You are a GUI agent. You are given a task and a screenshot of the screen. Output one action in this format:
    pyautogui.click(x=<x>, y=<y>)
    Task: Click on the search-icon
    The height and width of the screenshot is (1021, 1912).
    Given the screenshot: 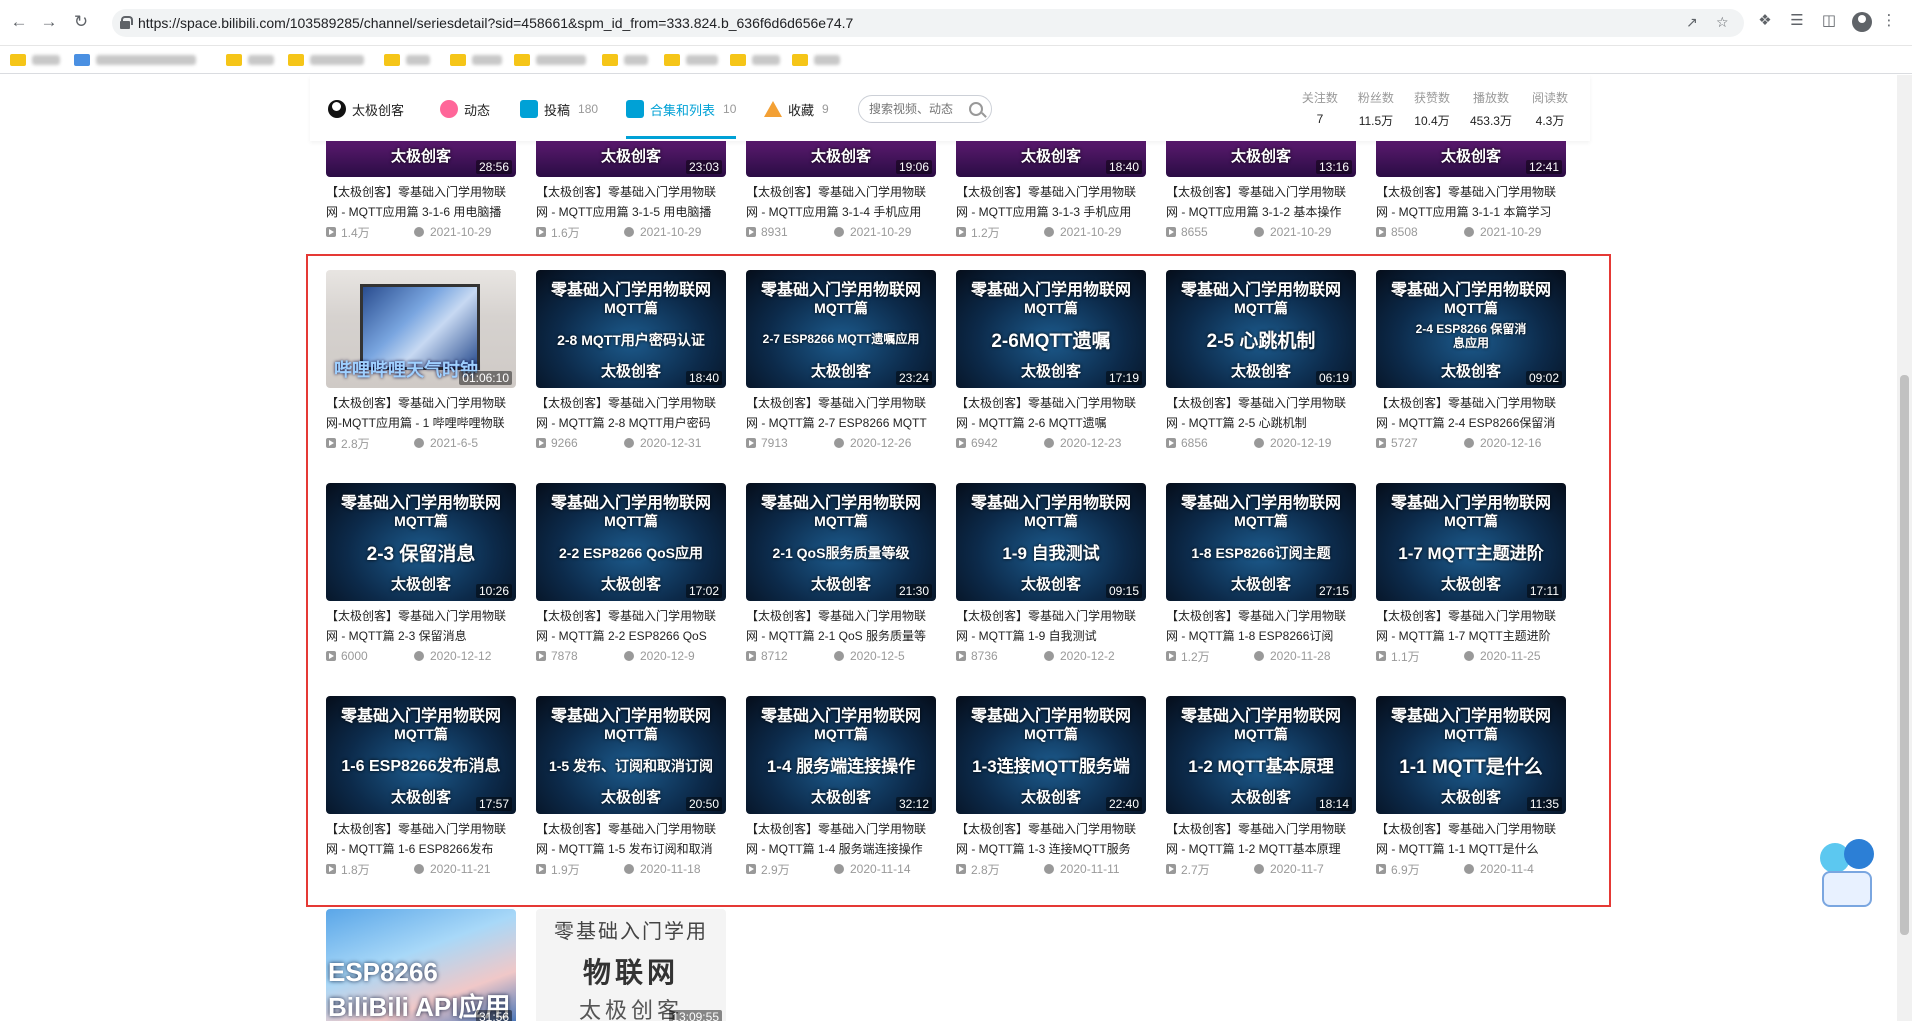 What is the action you would take?
    pyautogui.click(x=976, y=109)
    